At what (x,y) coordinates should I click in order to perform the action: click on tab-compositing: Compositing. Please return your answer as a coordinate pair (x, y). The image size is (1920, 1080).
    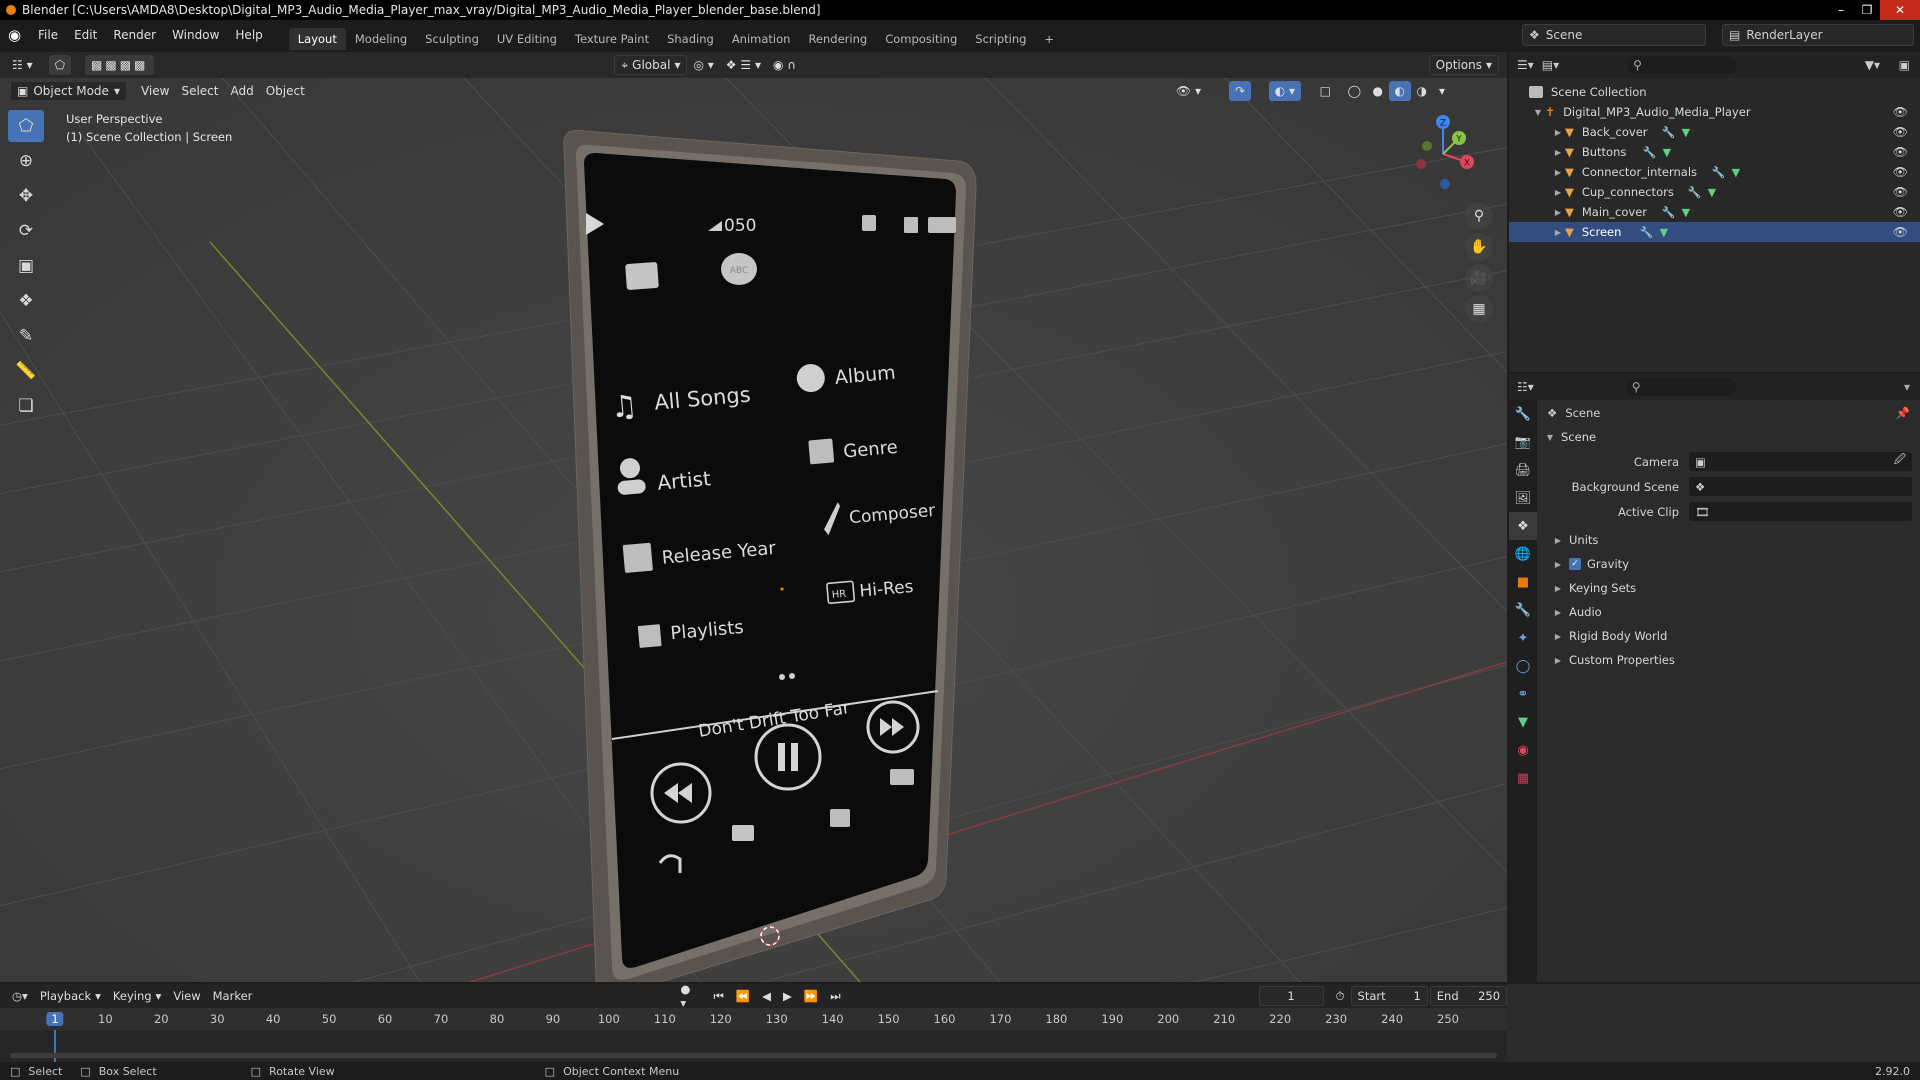
    Looking at the image, I should click on (921, 39).